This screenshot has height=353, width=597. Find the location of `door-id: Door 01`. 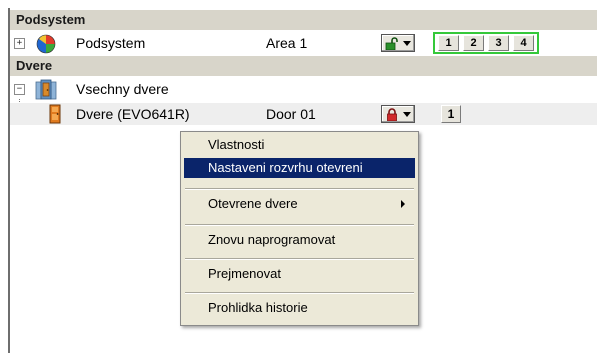

door-id: Door 01 is located at coordinates (291, 114).